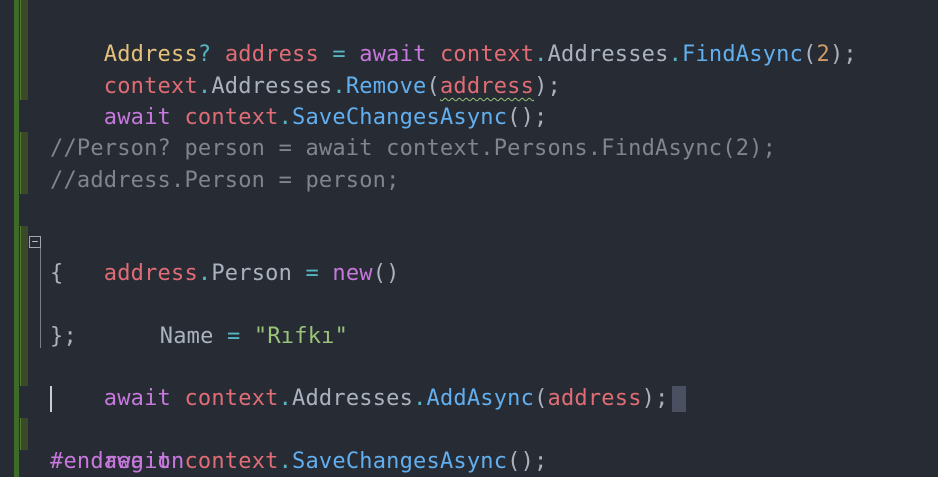 Image resolution: width=938 pixels, height=477 pixels. What do you see at coordinates (480, 398) in the screenshot?
I see `token-method: AddAsync` at bounding box center [480, 398].